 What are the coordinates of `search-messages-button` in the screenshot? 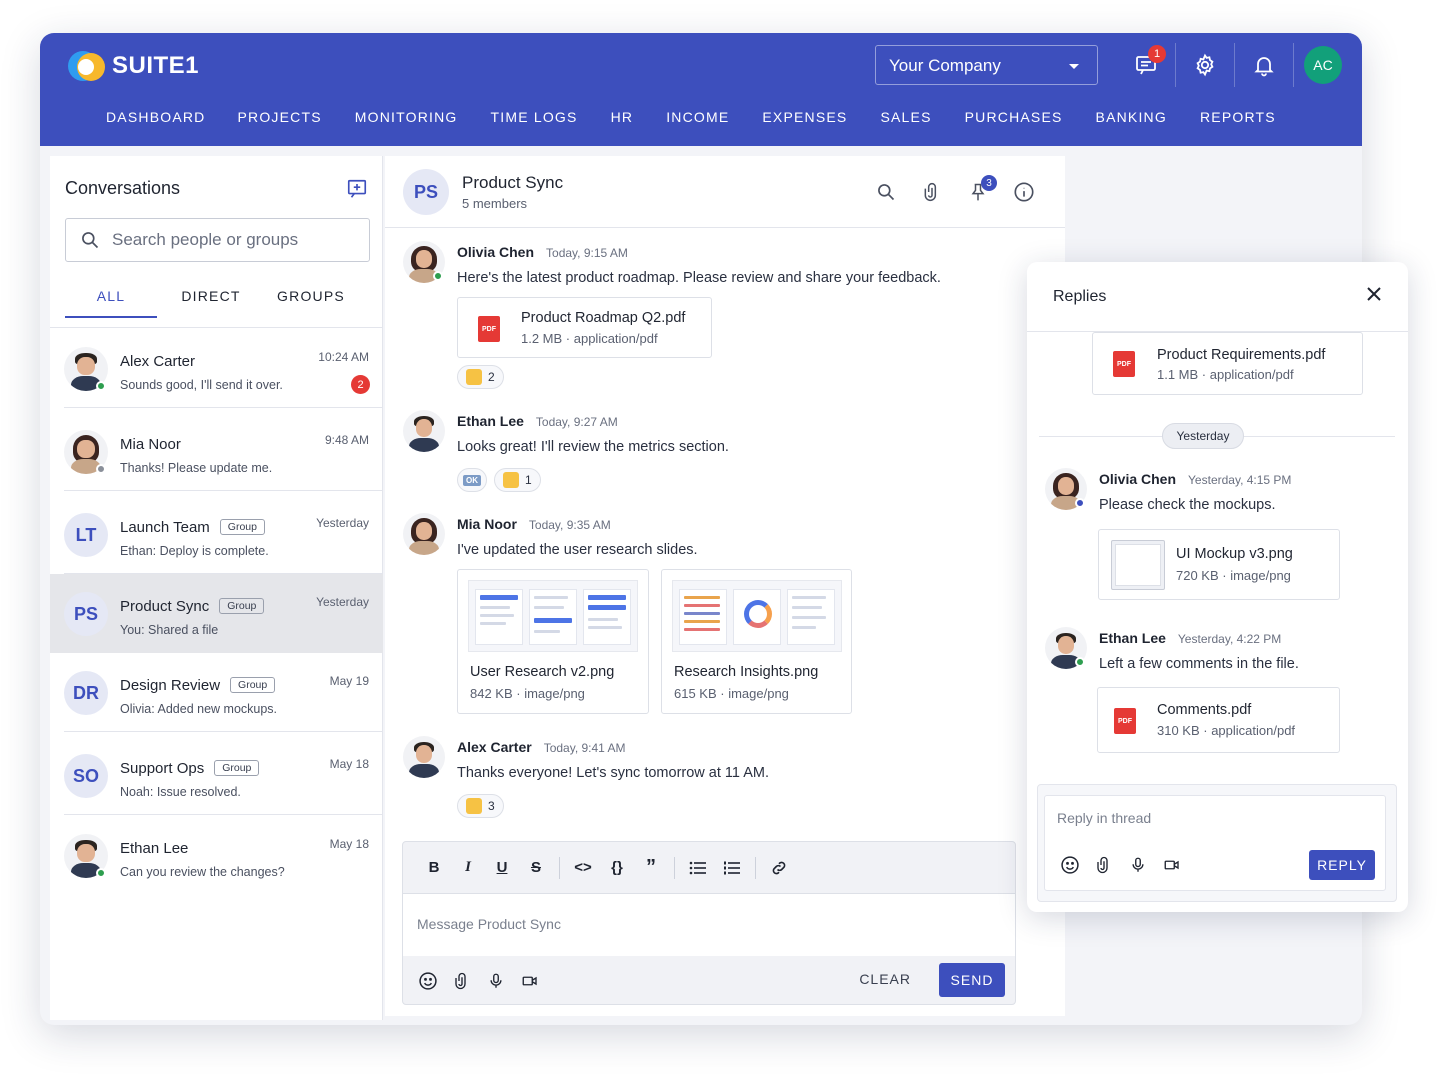 It's located at (886, 192).